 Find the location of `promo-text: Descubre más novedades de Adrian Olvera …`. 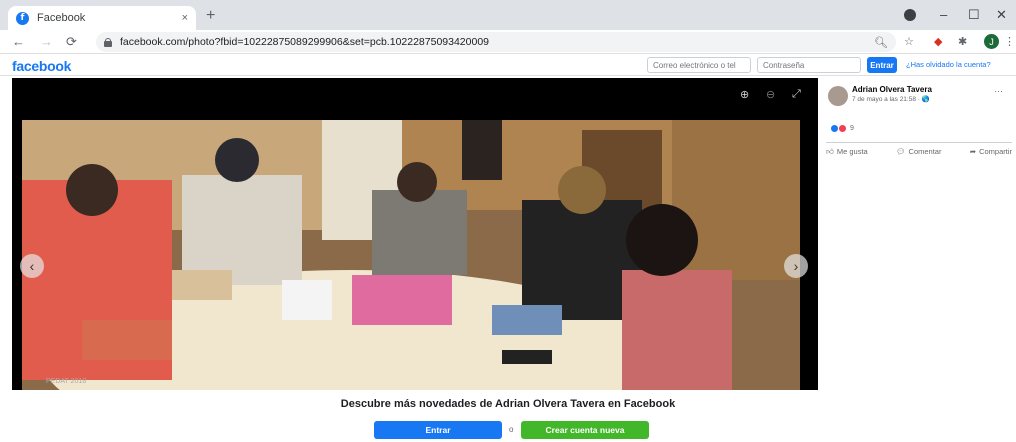

promo-text: Descubre más novedades de Adrian Olvera … is located at coordinates (508, 404).